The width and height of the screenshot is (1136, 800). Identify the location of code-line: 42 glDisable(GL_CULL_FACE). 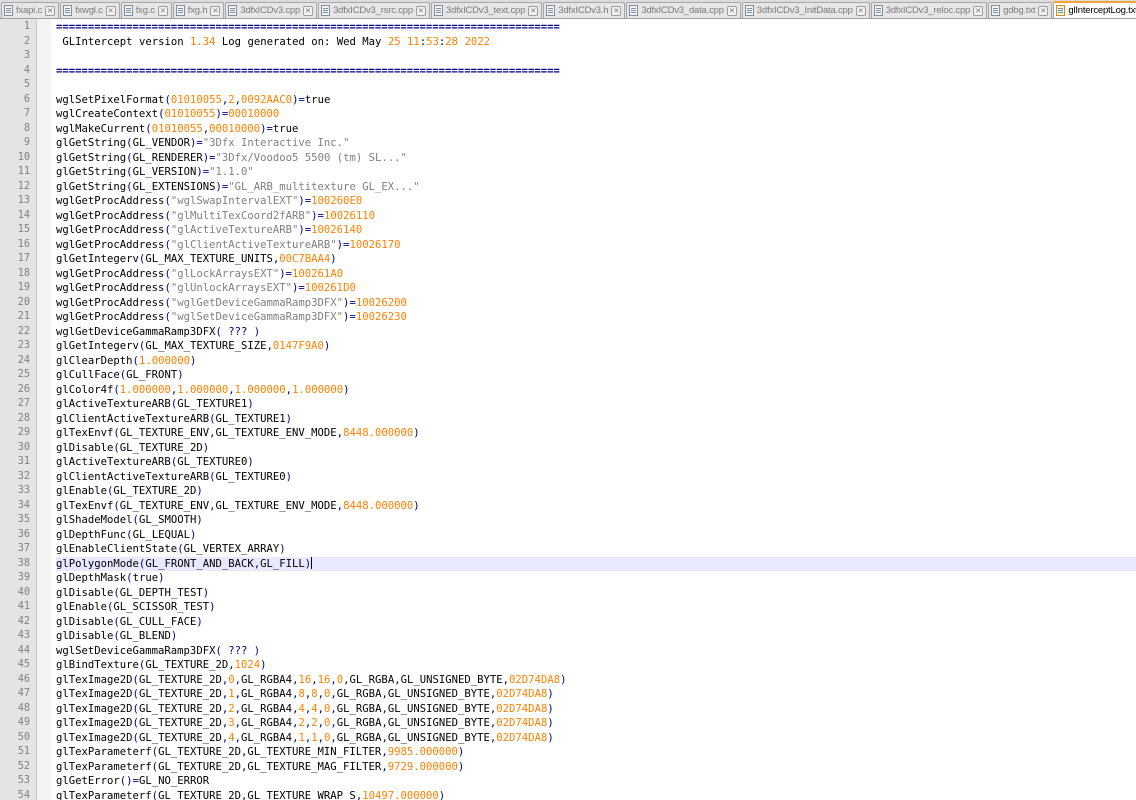
(568, 622).